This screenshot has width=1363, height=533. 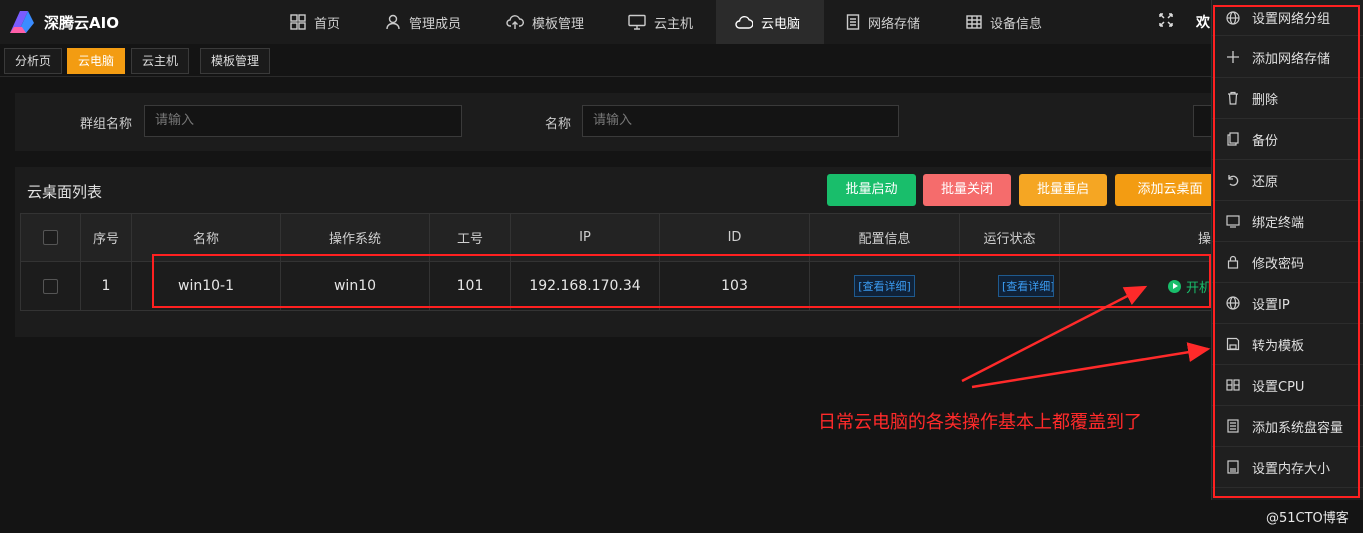 I want to click on annotation-arrows, so click(x=1086, y=337).